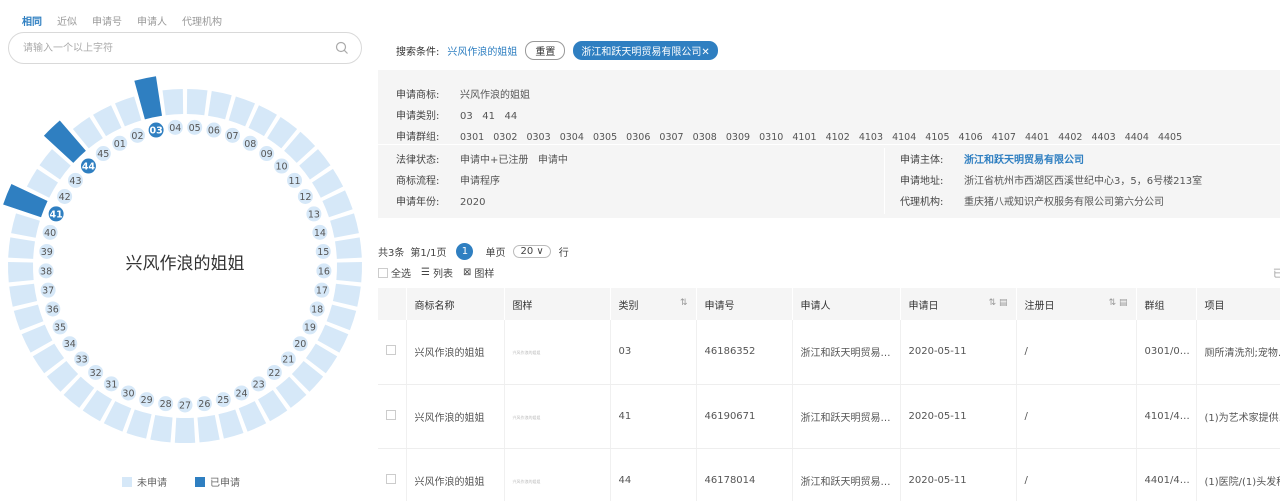 The image size is (1280, 501). What do you see at coordinates (545, 50) in the screenshot?
I see `reset-button: 重置` at bounding box center [545, 50].